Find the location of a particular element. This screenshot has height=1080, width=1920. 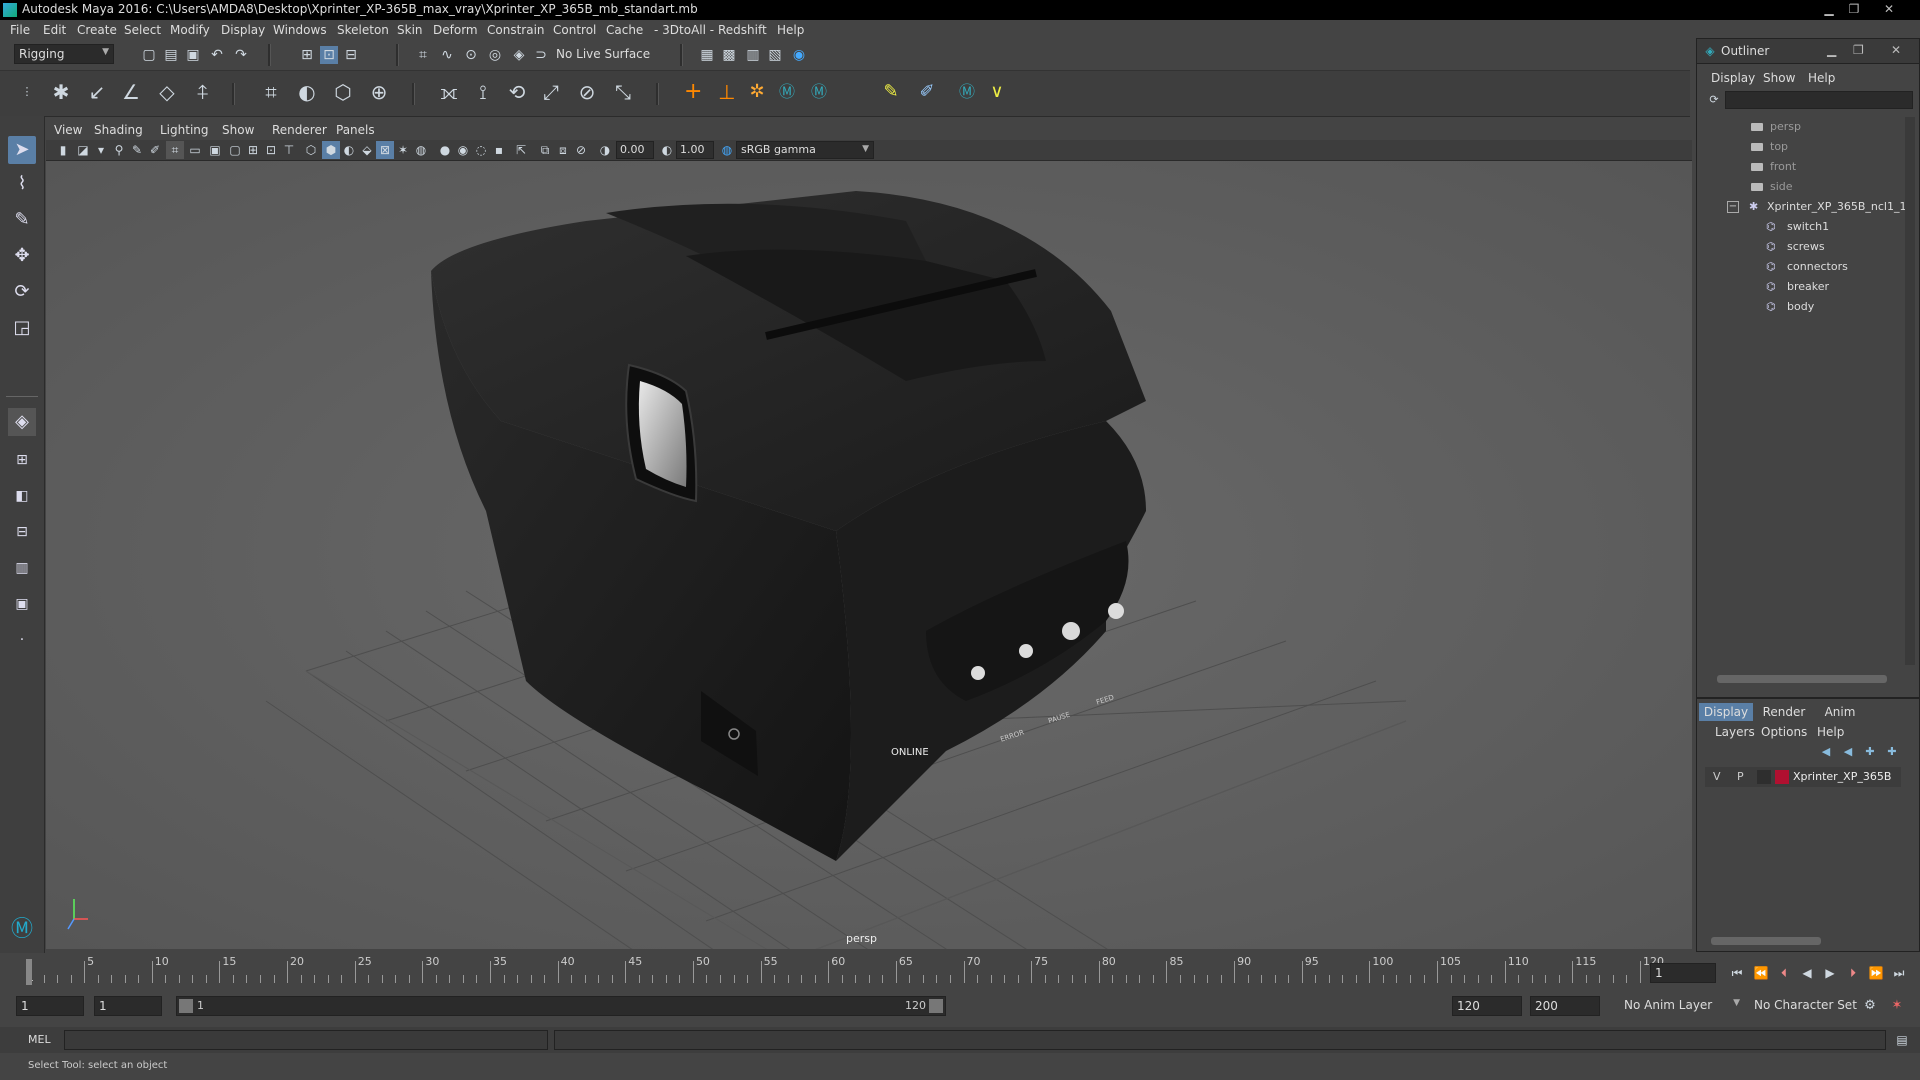

menu-skeleton: Skeleton is located at coordinates (363, 30).